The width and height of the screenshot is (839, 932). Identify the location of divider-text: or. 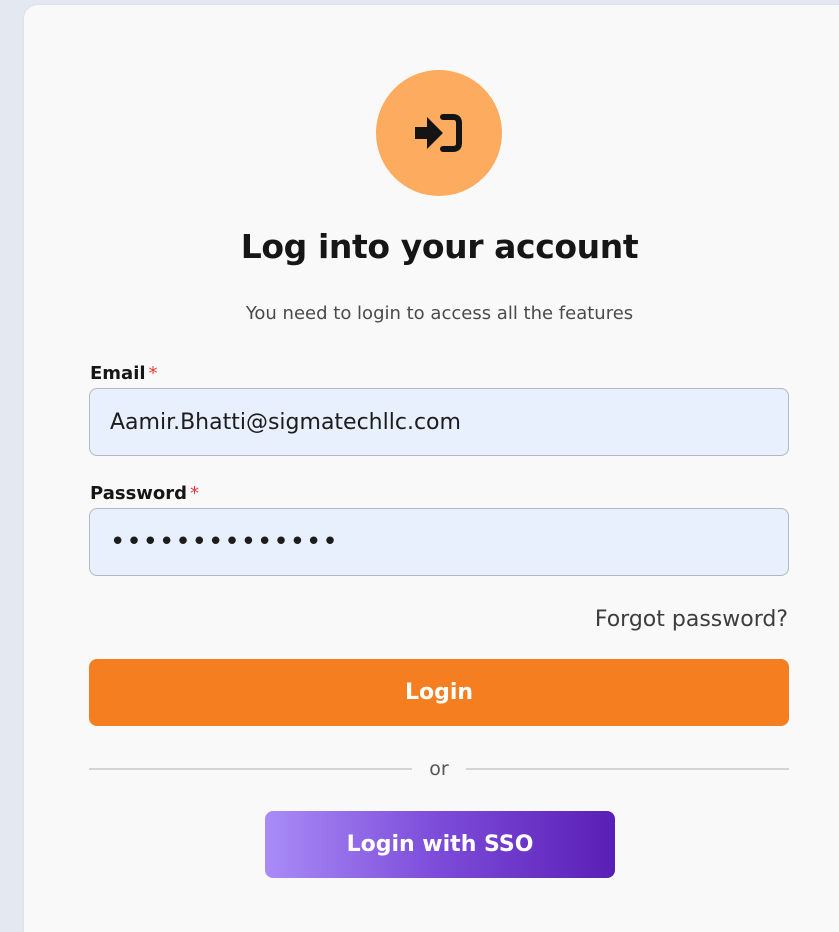
(439, 769).